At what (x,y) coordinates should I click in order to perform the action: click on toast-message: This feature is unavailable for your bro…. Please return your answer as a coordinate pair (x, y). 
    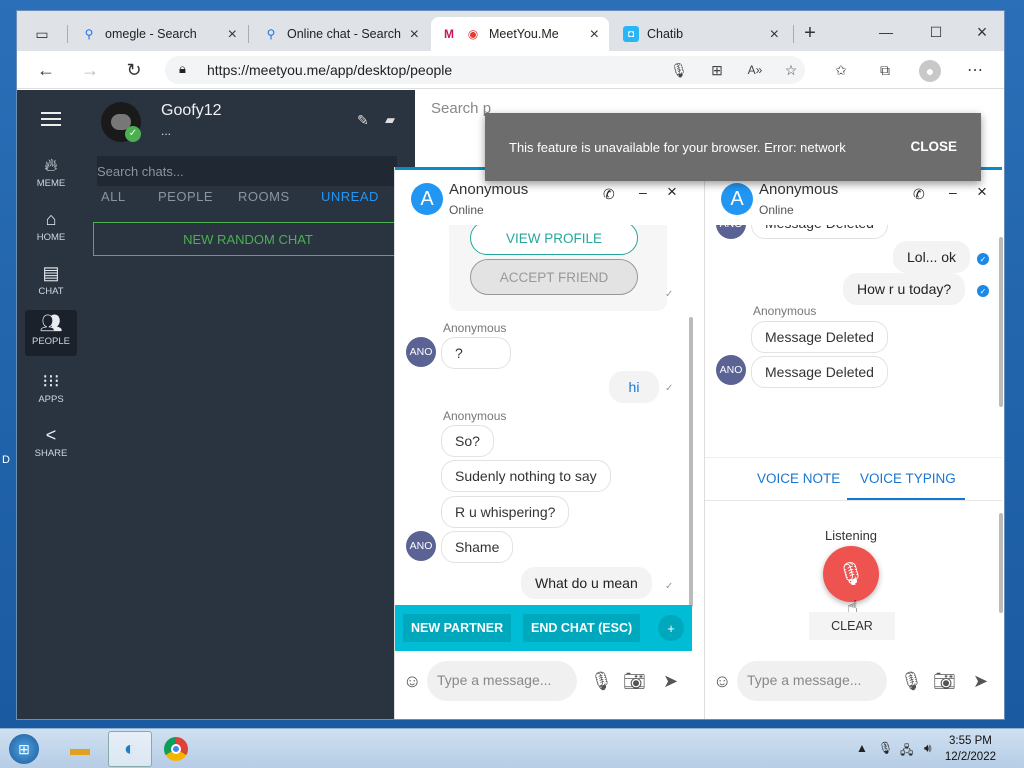
    Looking at the image, I should click on (677, 147).